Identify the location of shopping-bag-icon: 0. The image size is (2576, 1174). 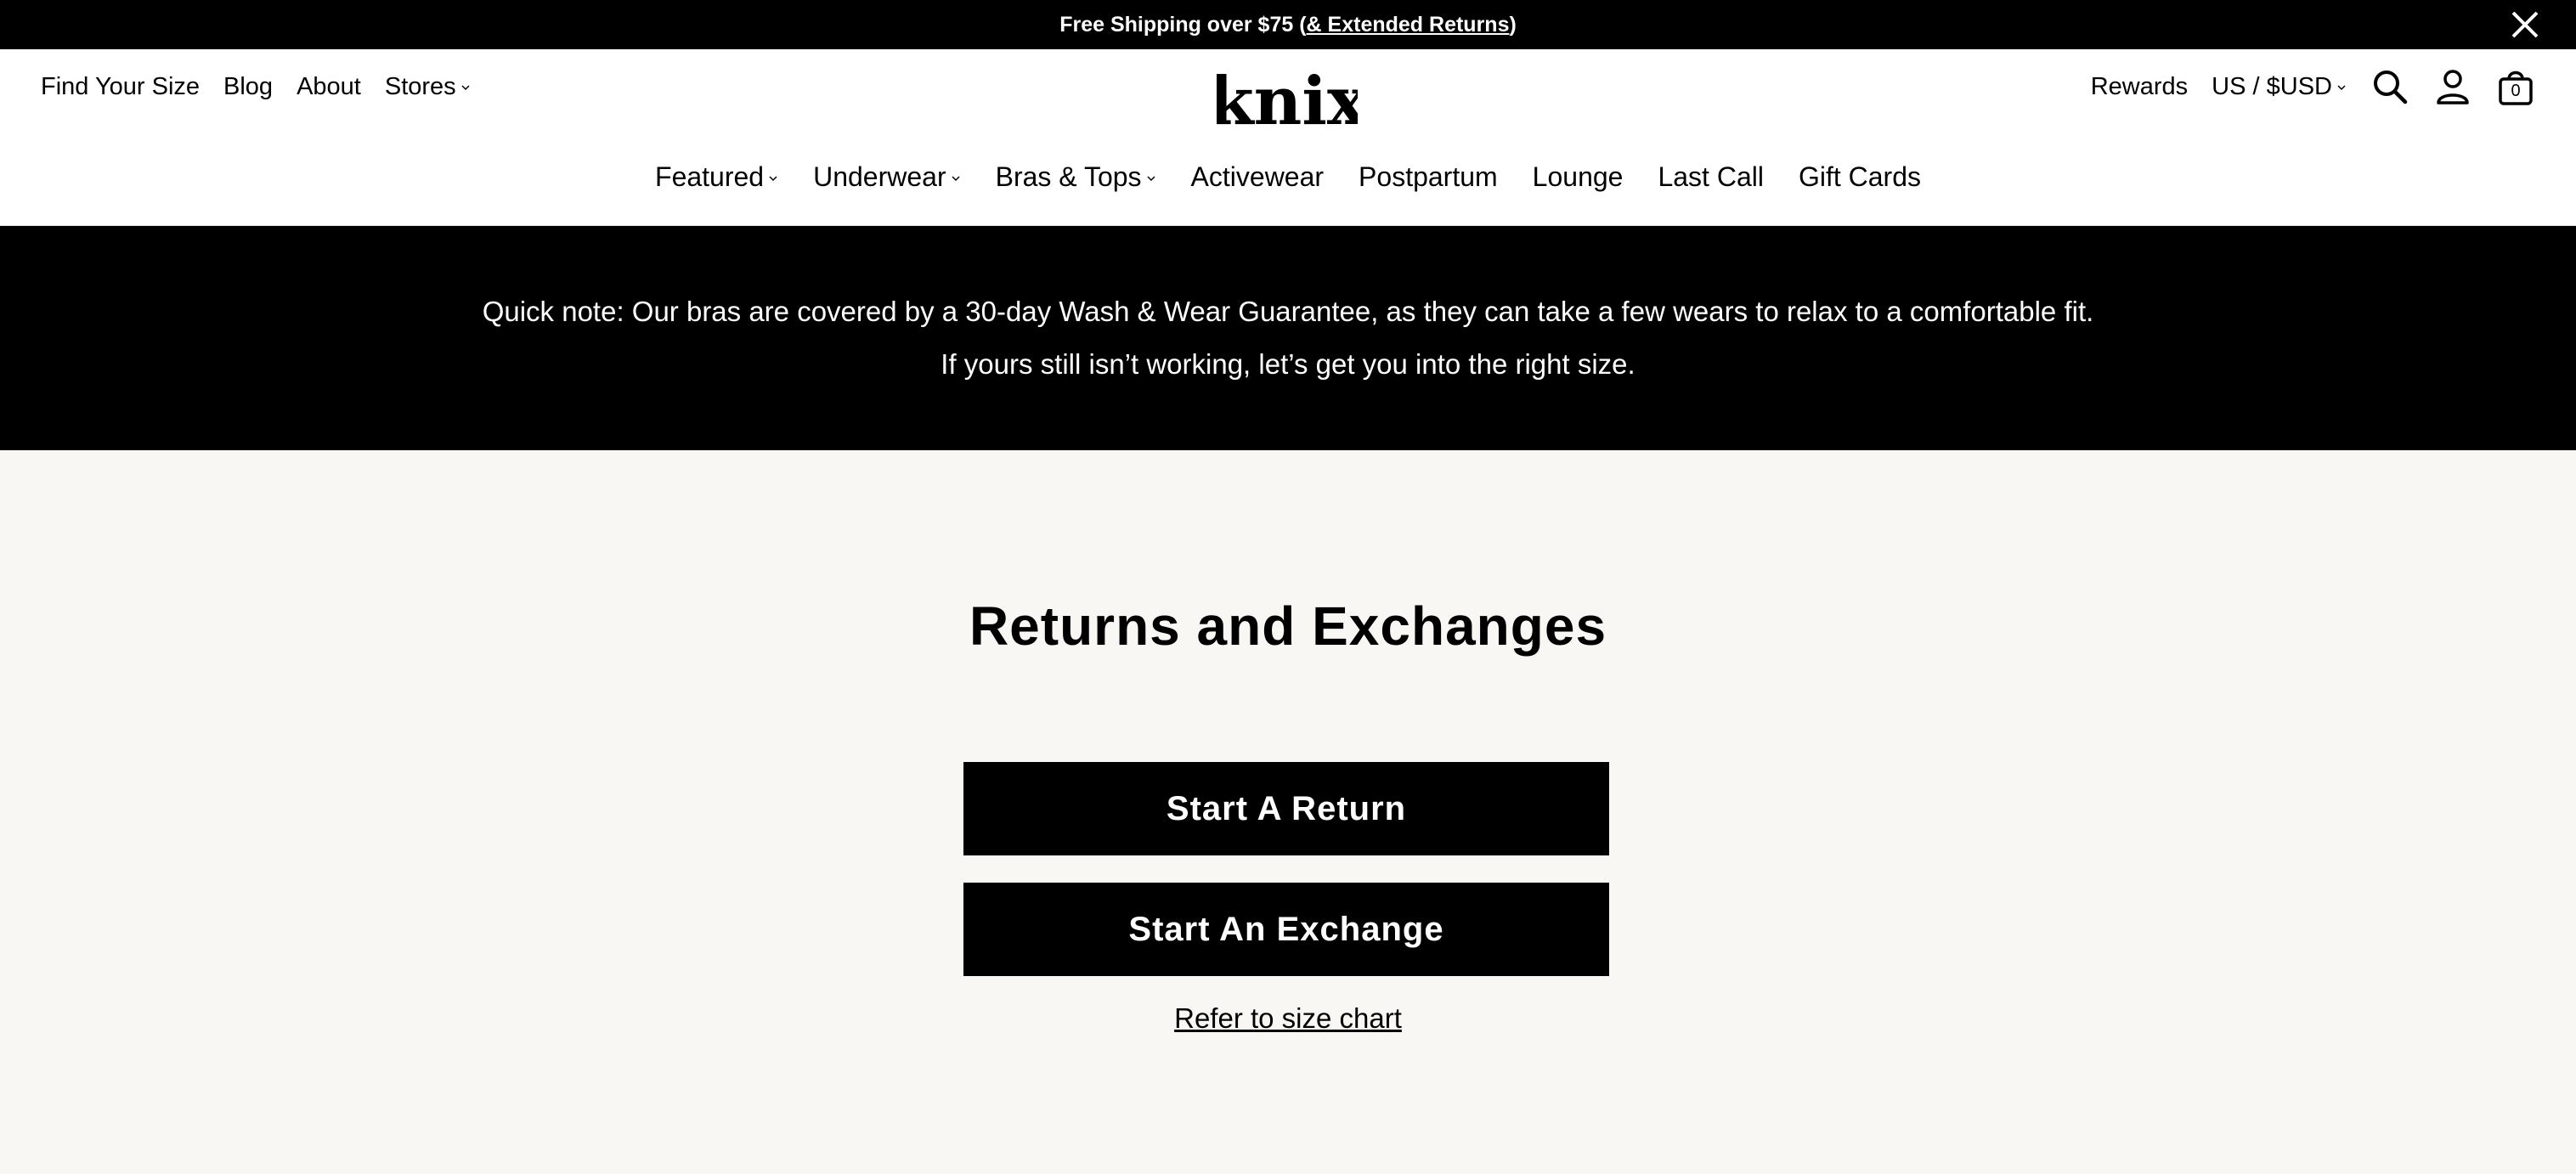
(2515, 86).